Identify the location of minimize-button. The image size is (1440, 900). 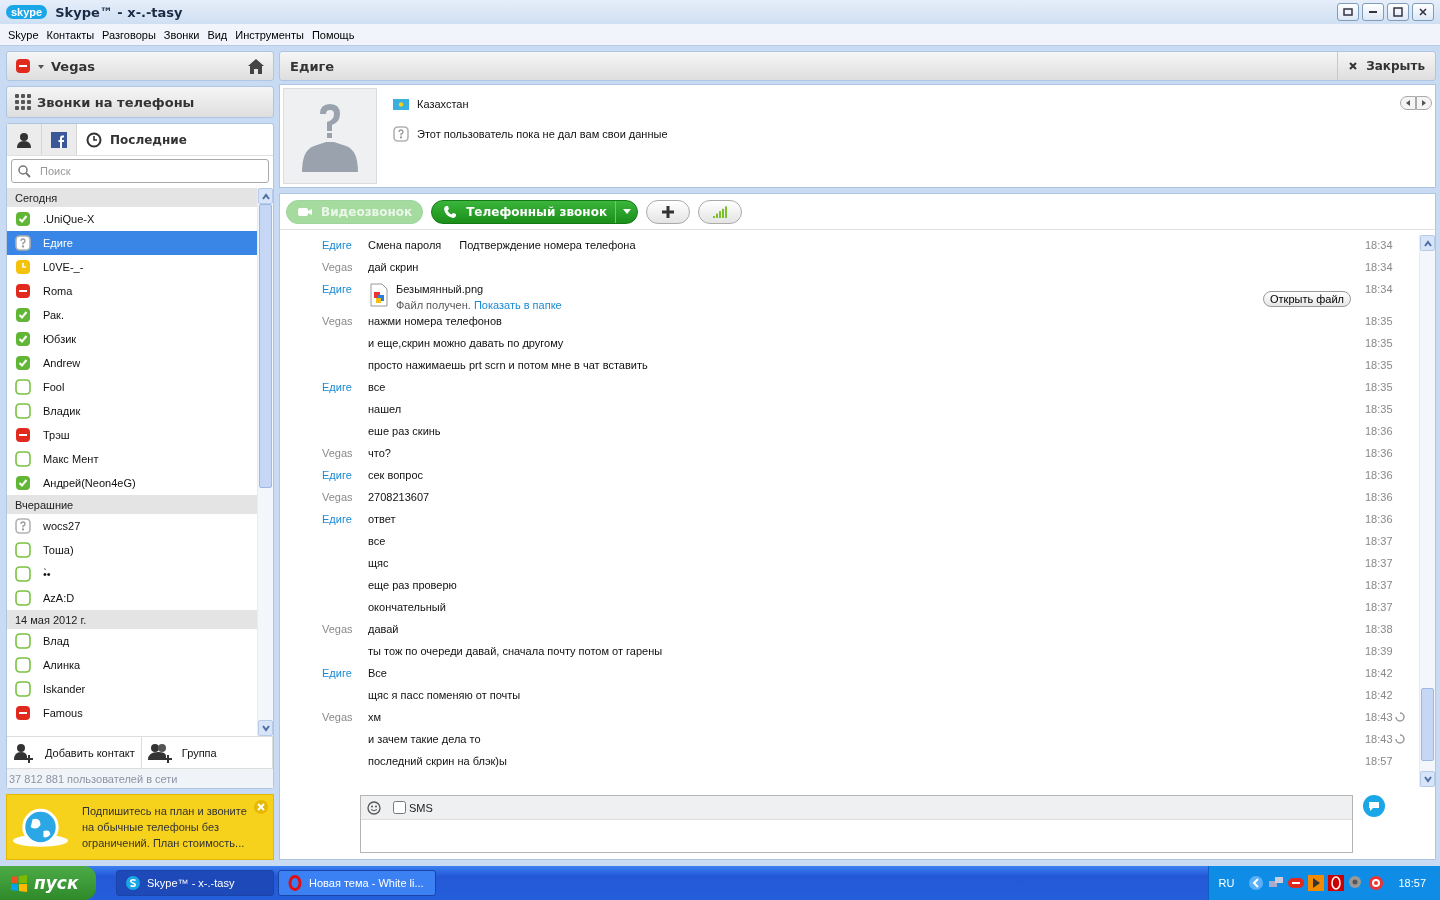
(1373, 12).